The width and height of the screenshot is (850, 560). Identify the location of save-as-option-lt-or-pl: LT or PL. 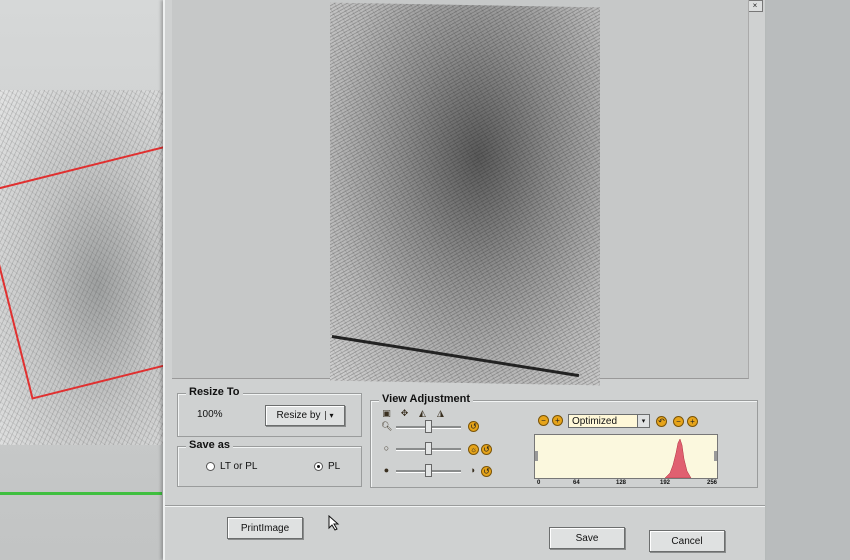
(231, 466).